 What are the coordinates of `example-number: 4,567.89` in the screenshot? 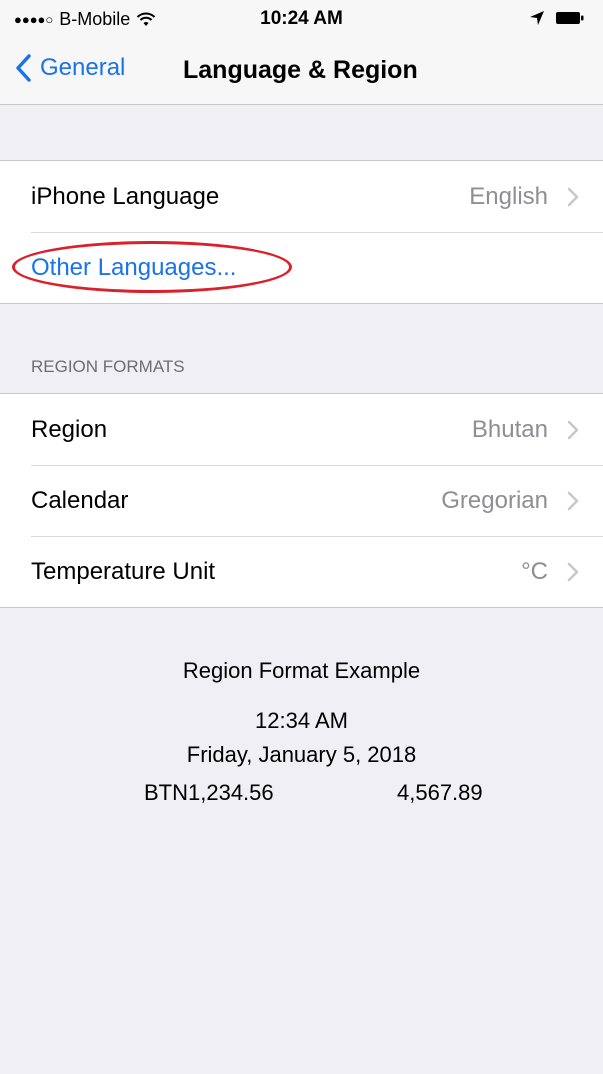 It's located at (440, 792).